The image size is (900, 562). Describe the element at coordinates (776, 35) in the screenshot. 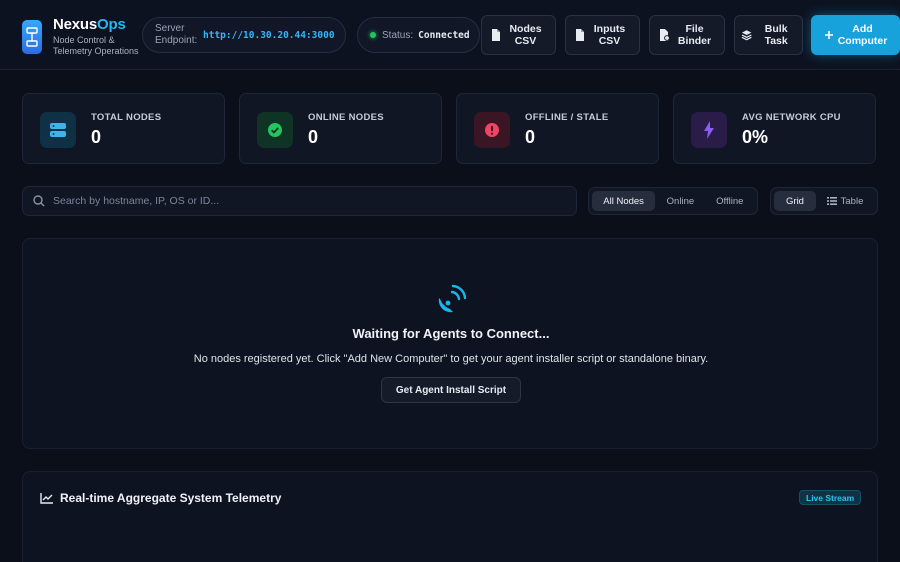

I see `bulk-task-label: Bulk Task` at that location.